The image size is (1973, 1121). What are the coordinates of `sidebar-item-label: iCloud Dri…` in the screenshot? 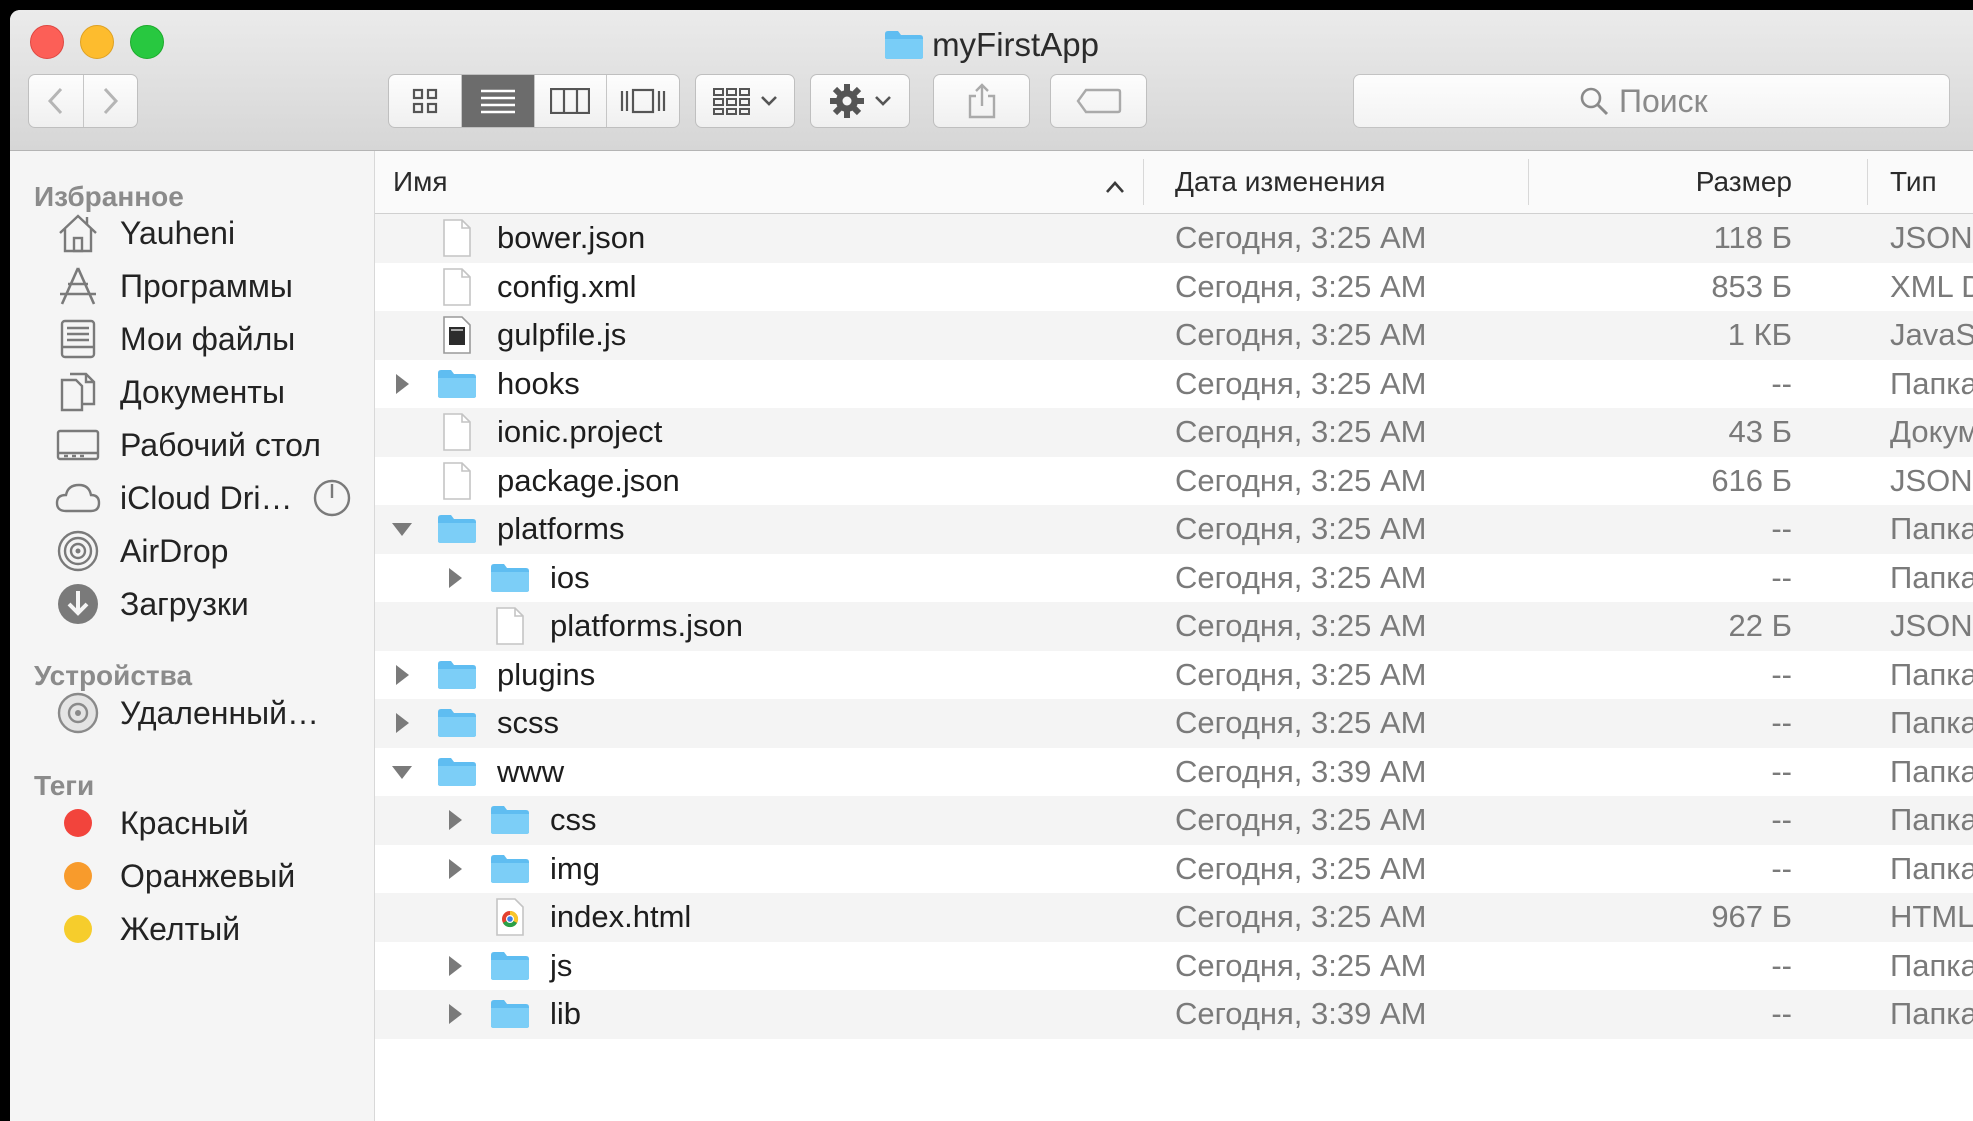 It's located at (206, 497).